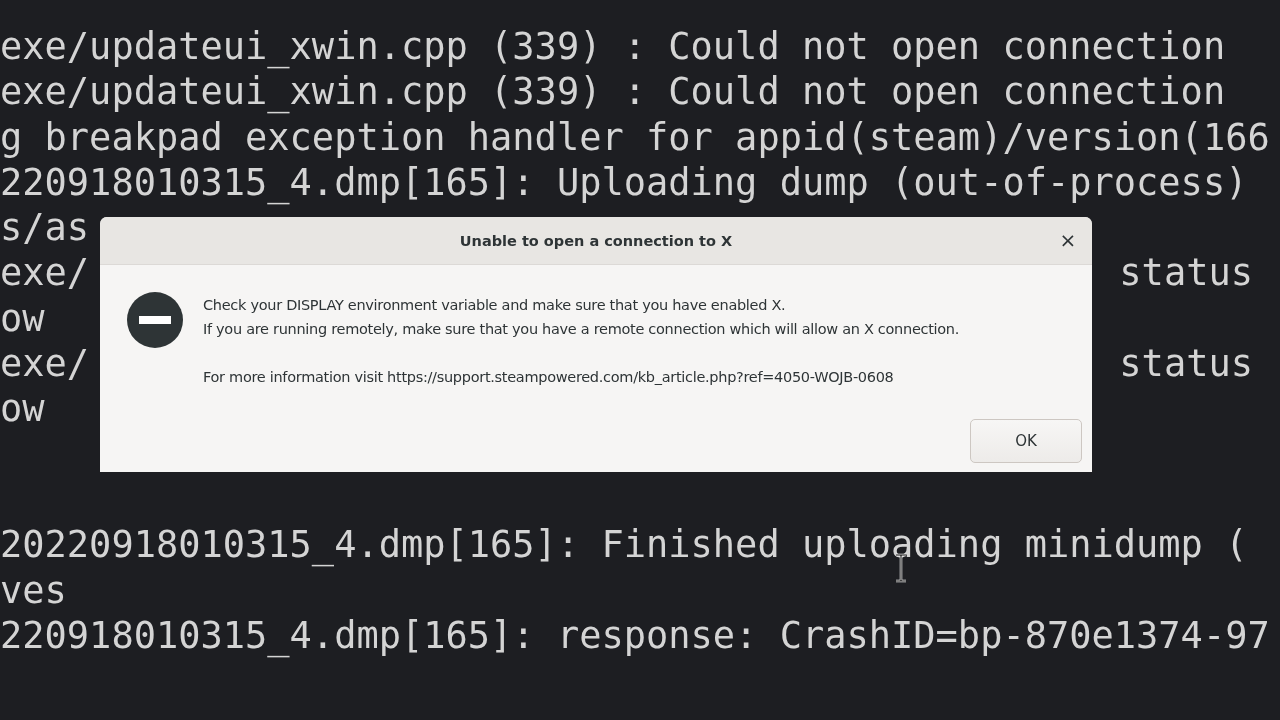 The height and width of the screenshot is (720, 1280). I want to click on close-button: ×, so click(1068, 240).